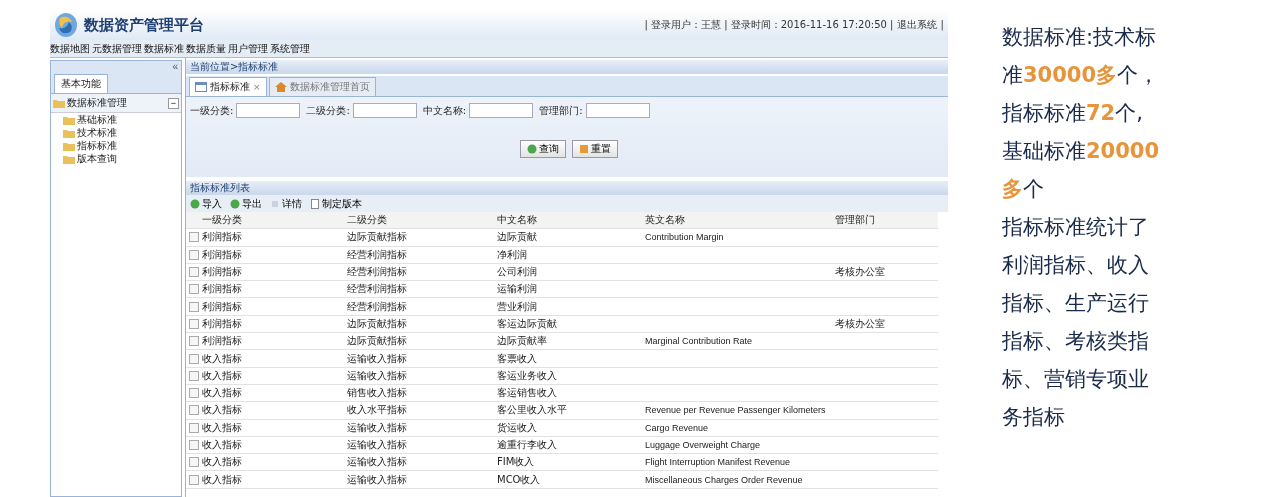  I want to click on toolbar-button: 导出, so click(246, 203).